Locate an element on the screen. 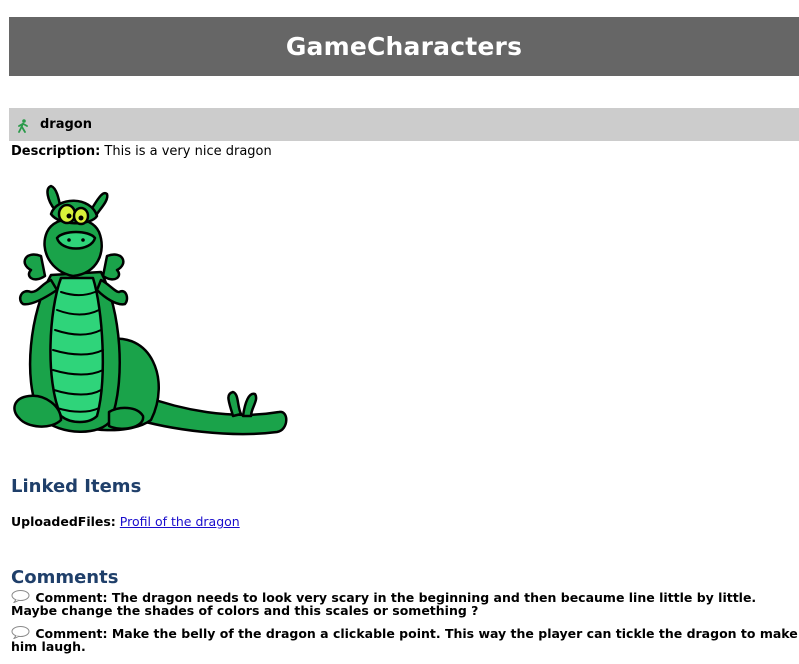 The image size is (799, 664). description-label: Description: is located at coordinates (56, 151).